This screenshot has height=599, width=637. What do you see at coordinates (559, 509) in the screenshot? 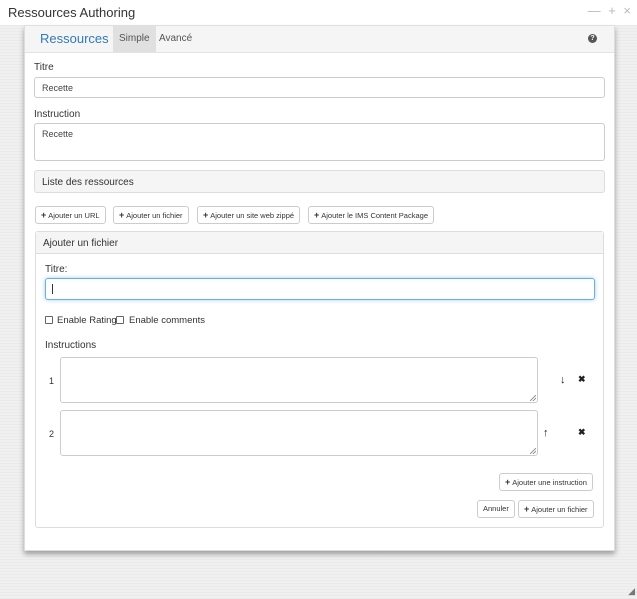
I see `submit-add-file-label: Ajouter un fichier` at bounding box center [559, 509].